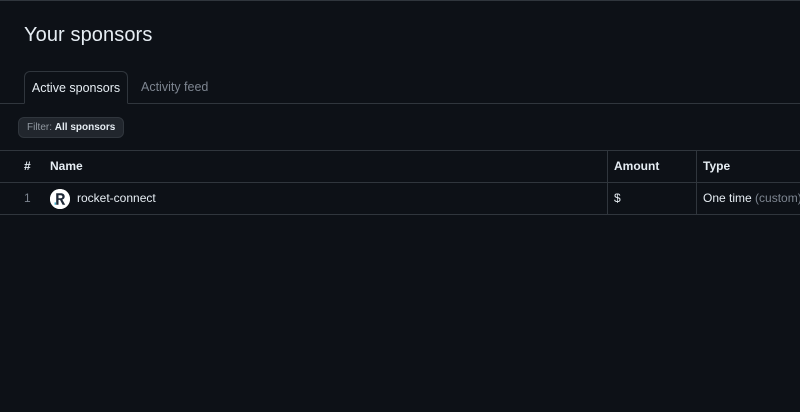  What do you see at coordinates (174, 87) in the screenshot?
I see `tab-activity-feed: Activity feed` at bounding box center [174, 87].